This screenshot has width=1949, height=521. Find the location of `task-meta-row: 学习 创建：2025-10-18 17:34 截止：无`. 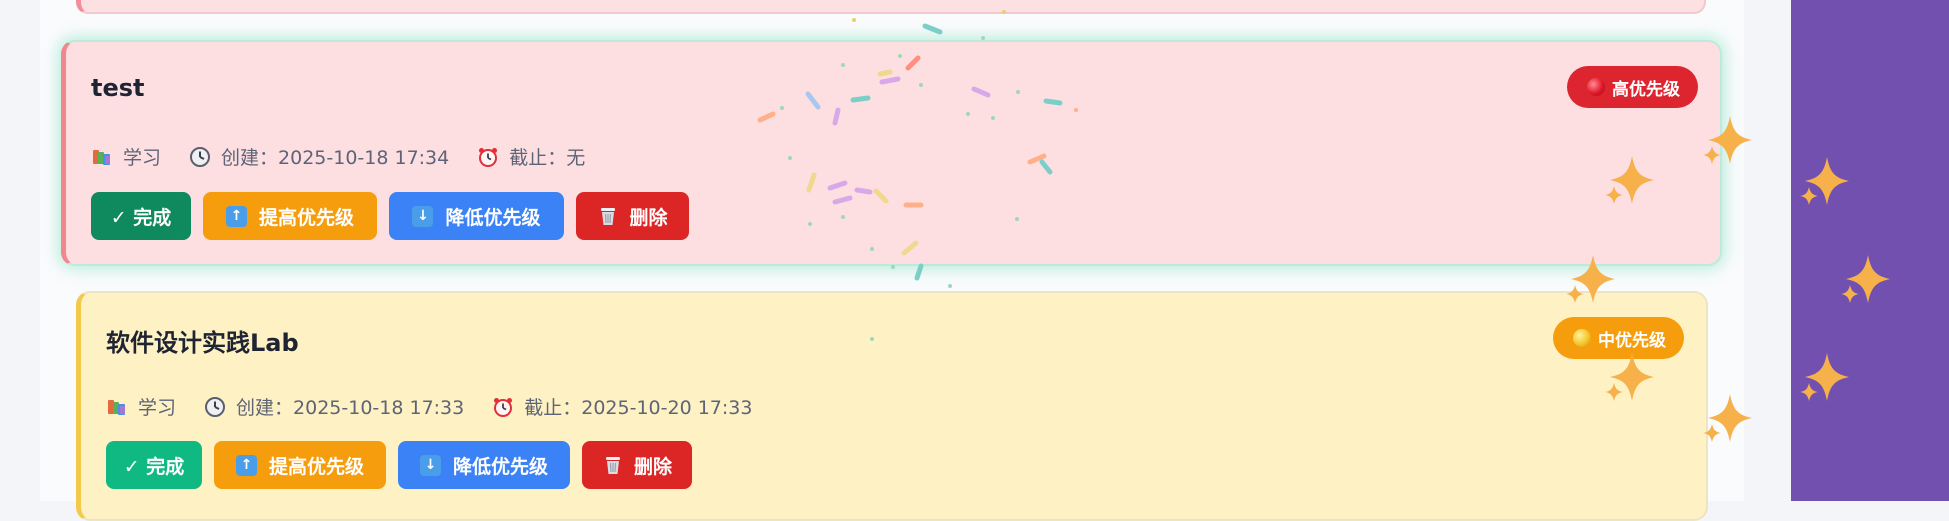

task-meta-row: 学习 创建：2025-10-18 17:34 截止：无 is located at coordinates (352, 156).